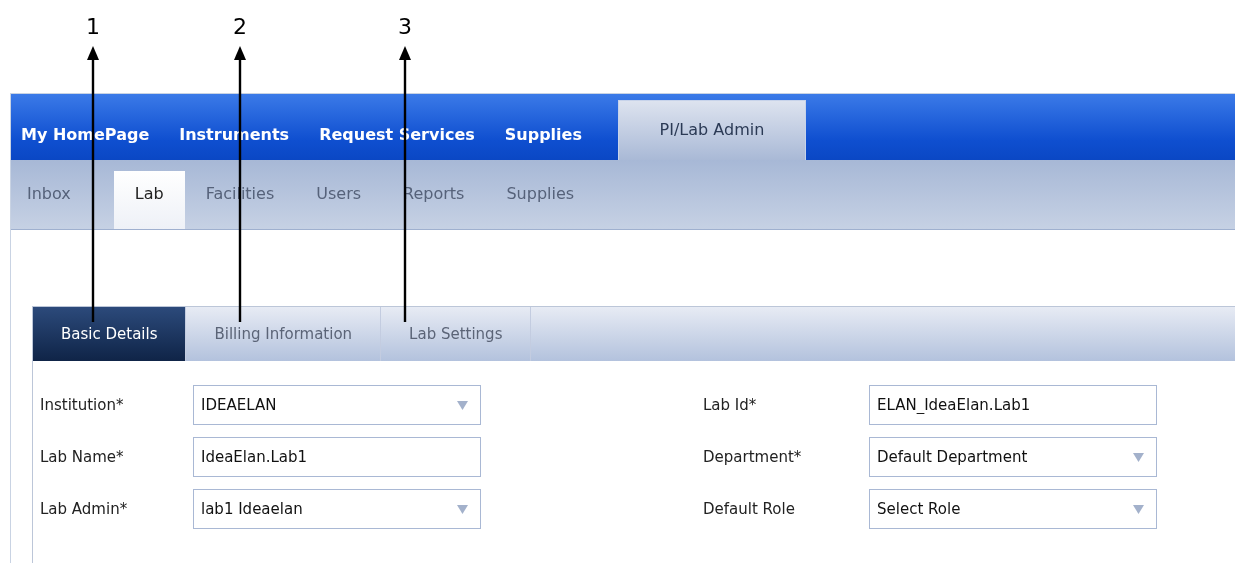 The width and height of the screenshot is (1235, 563). What do you see at coordinates (240, 26) in the screenshot?
I see `callout-number: 2` at bounding box center [240, 26].